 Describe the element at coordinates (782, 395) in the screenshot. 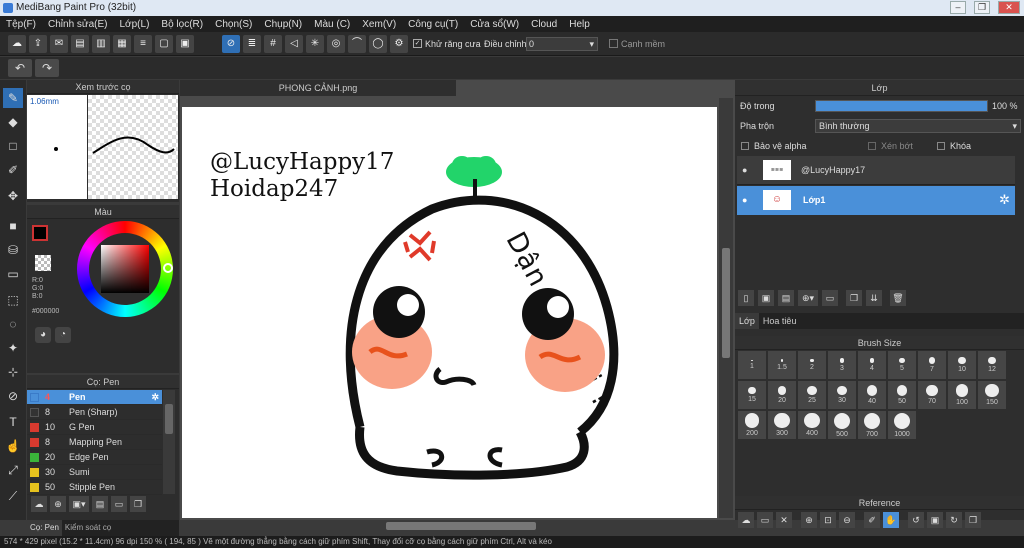

I see `brush-size-cell: 20` at that location.